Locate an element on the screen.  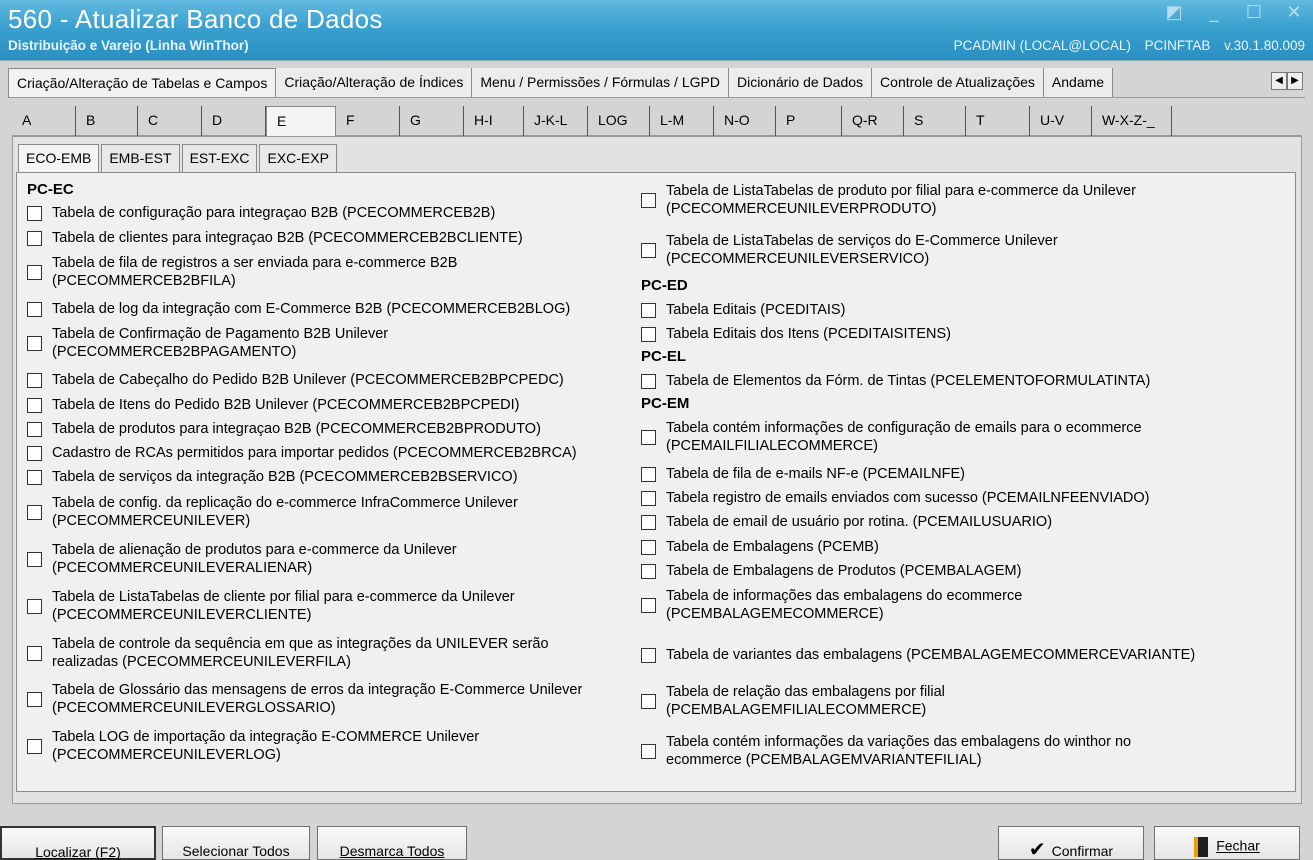
main-tab: Dicionário de Dados is located at coordinates (800, 82).